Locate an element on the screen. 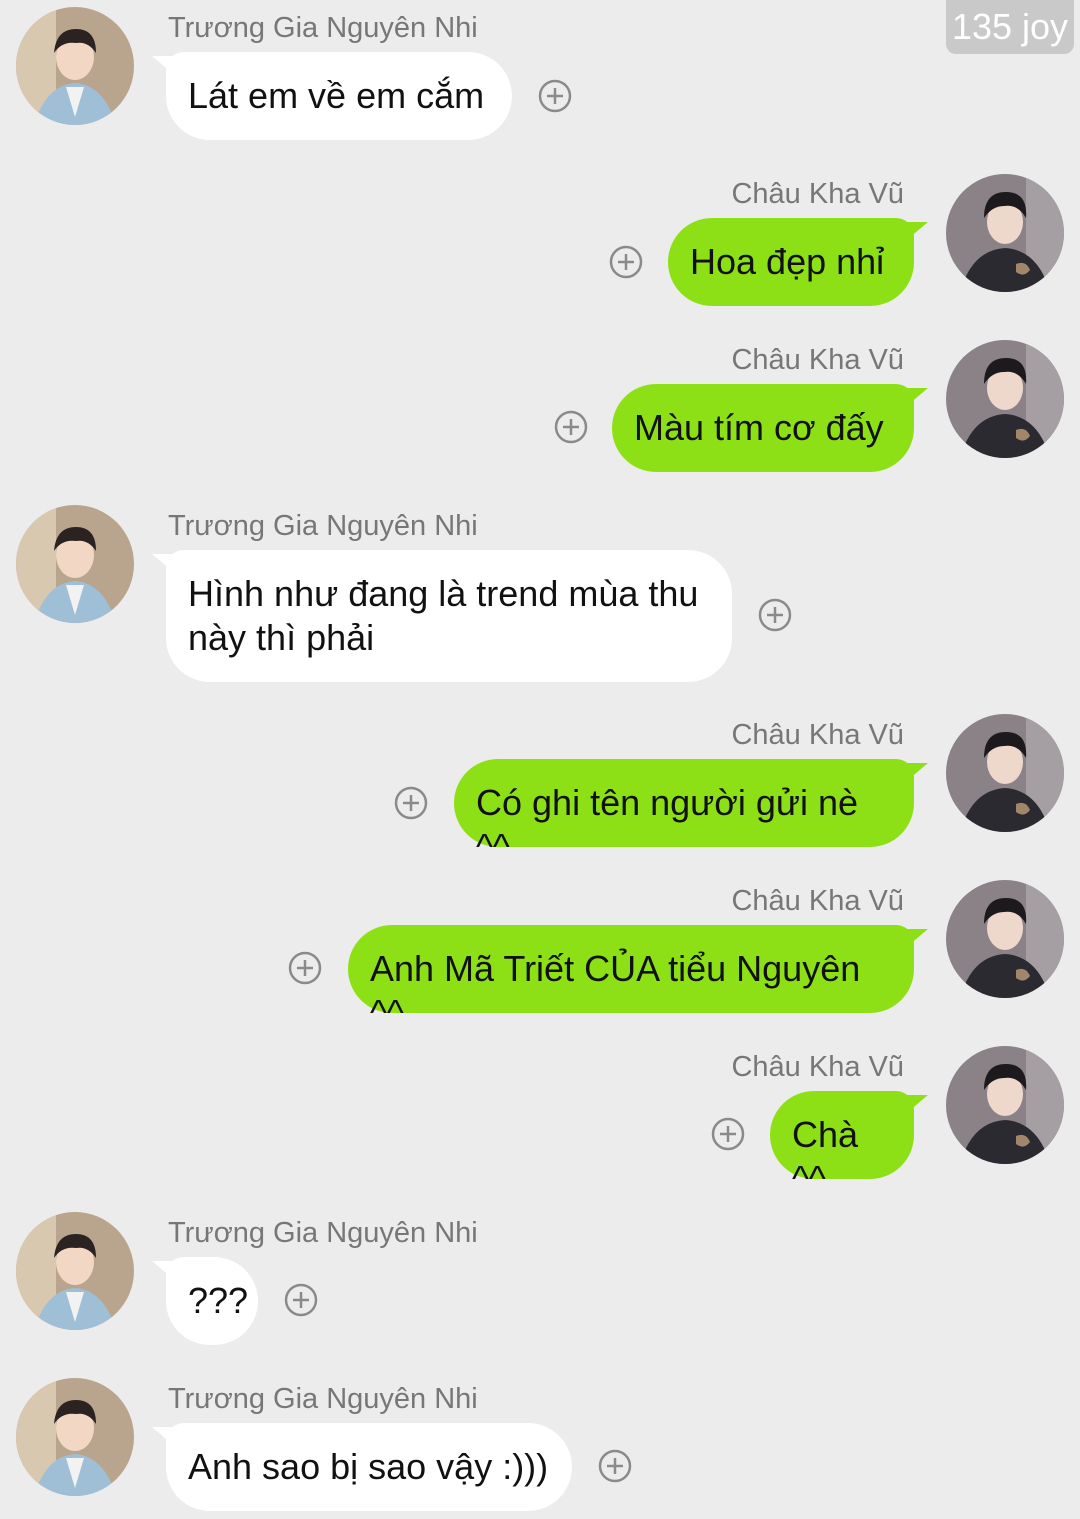  message-bubble: Lát em về em cắm is located at coordinates (339, 96).